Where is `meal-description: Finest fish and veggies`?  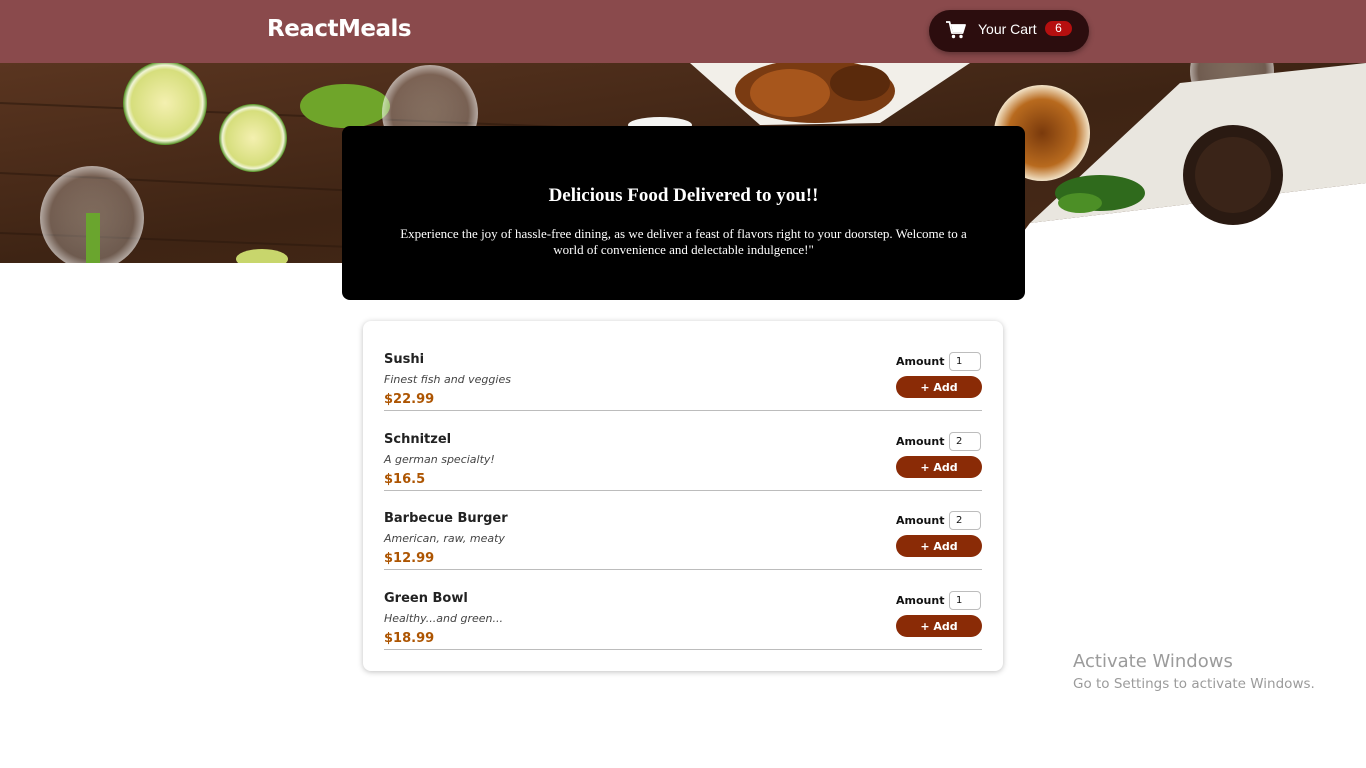
meal-description: Finest fish and veggies is located at coordinates (447, 379).